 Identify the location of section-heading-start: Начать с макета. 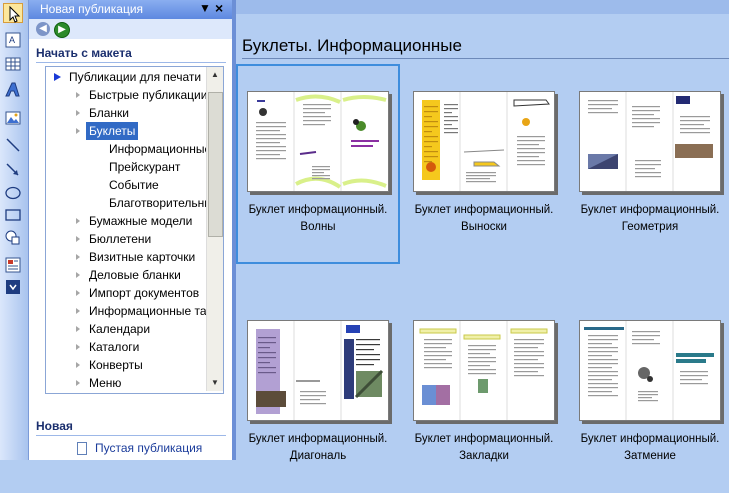
(84, 53).